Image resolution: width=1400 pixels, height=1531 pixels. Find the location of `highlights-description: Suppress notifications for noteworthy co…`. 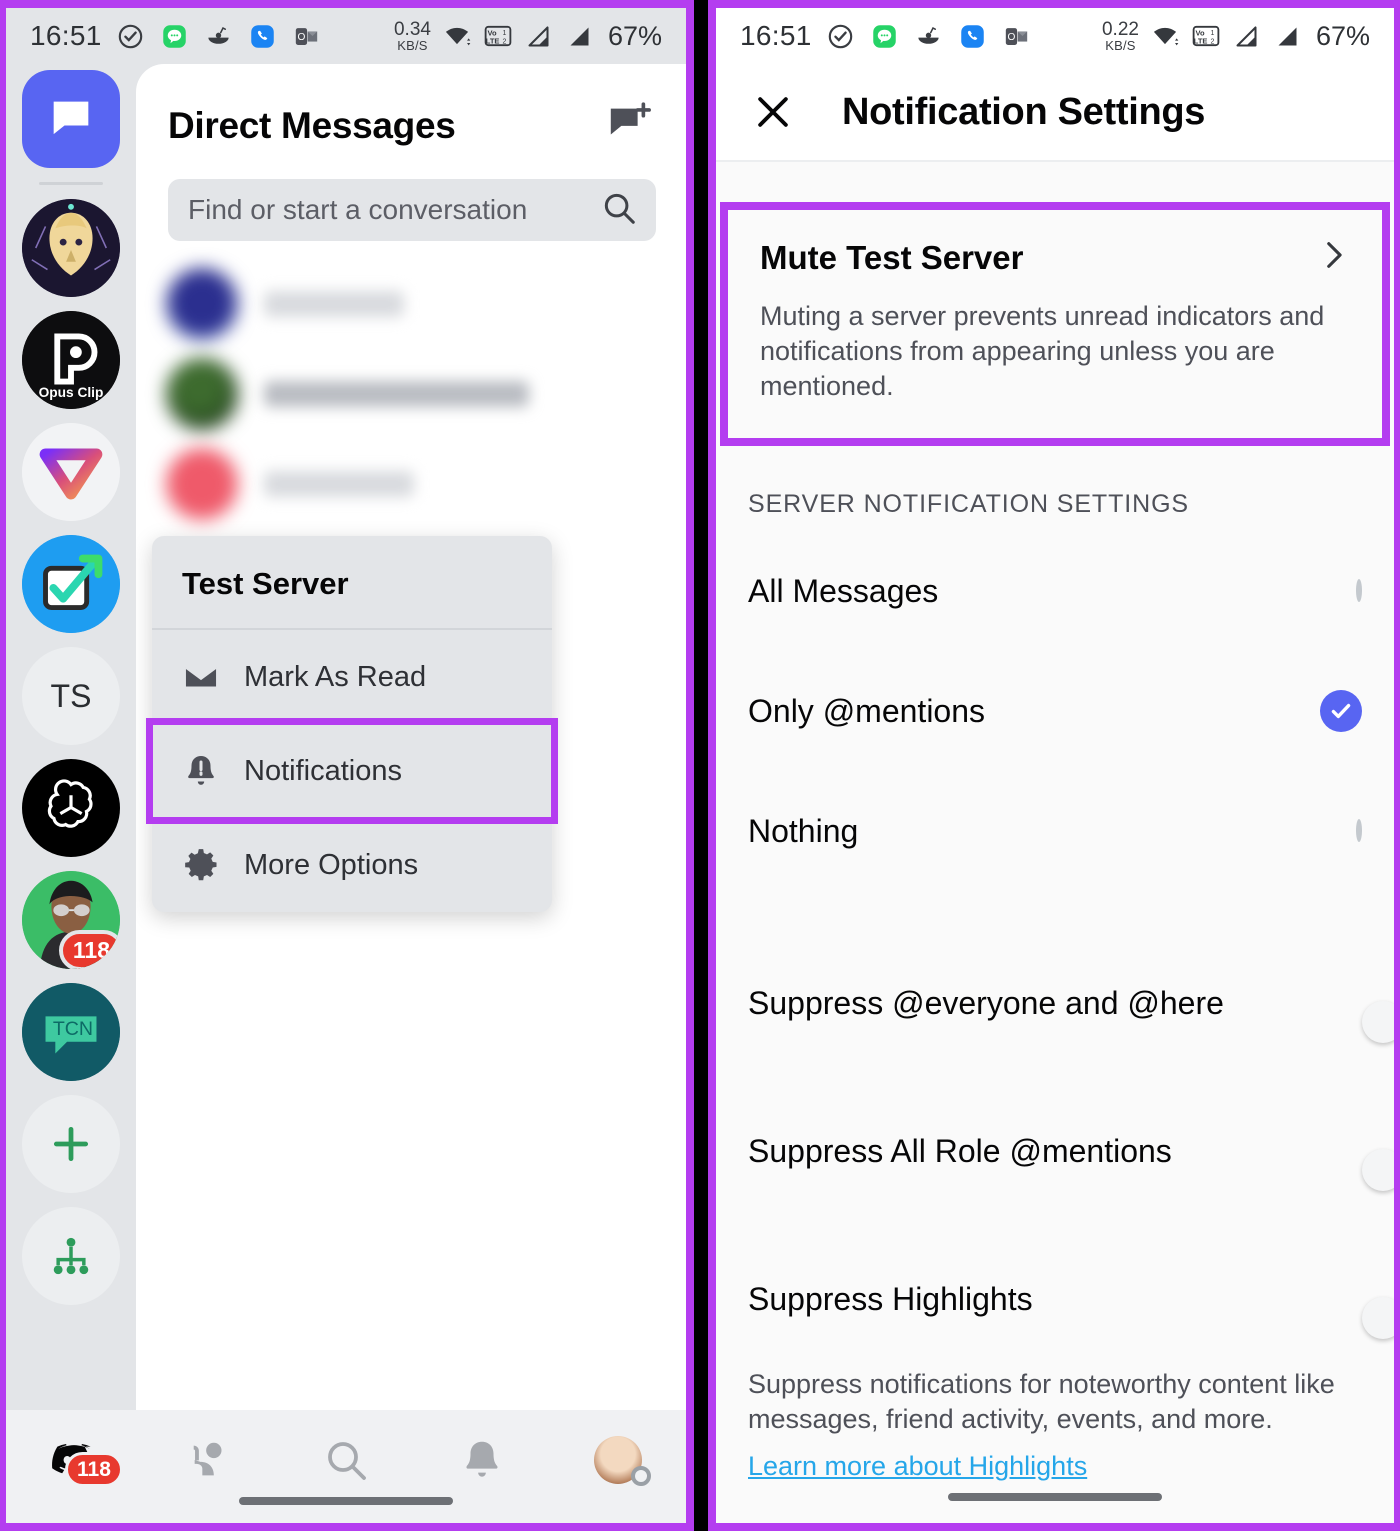

highlights-description: Suppress notifications for noteworthy co… is located at coordinates (1041, 1402).